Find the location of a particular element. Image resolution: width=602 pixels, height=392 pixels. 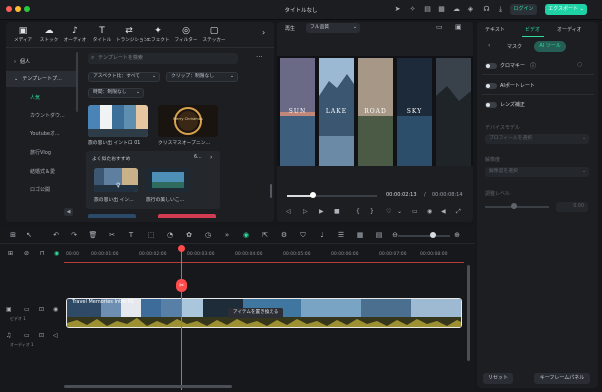

snap-icon: ◉ is located at coordinates (56, 253).